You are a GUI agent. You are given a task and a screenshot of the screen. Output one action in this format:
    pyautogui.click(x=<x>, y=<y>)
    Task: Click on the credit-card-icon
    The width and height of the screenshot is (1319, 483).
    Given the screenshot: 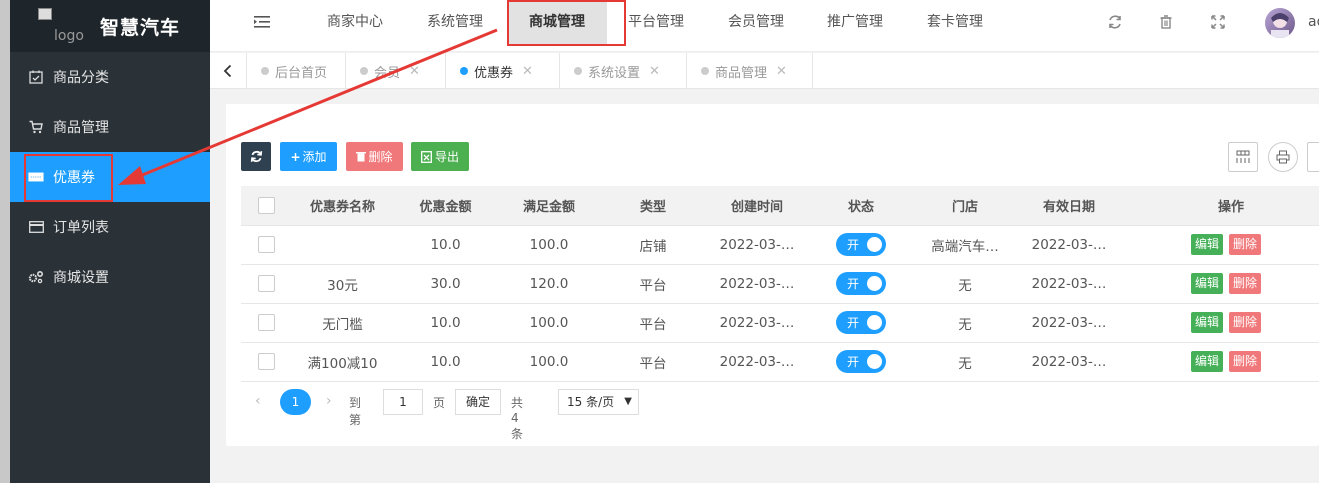 What is the action you would take?
    pyautogui.click(x=36, y=227)
    